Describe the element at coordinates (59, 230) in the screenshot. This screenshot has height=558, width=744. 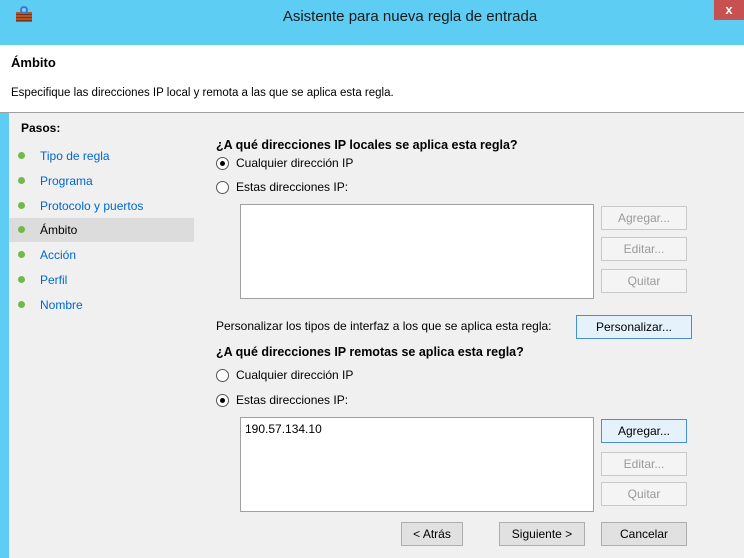
I see `step-label: Ámbito` at that location.